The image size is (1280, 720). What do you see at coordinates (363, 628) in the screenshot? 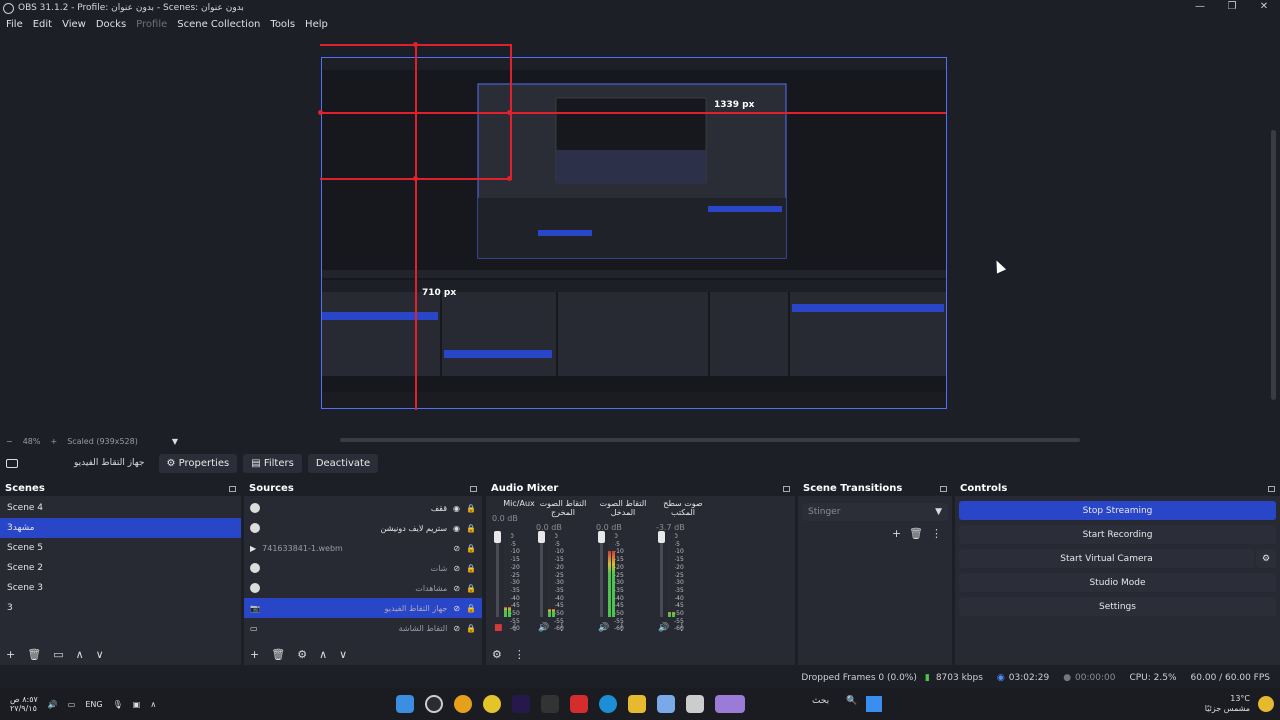
I see `source-item: ▭ التقاط الشاشة ⊘ 🔒` at bounding box center [363, 628].